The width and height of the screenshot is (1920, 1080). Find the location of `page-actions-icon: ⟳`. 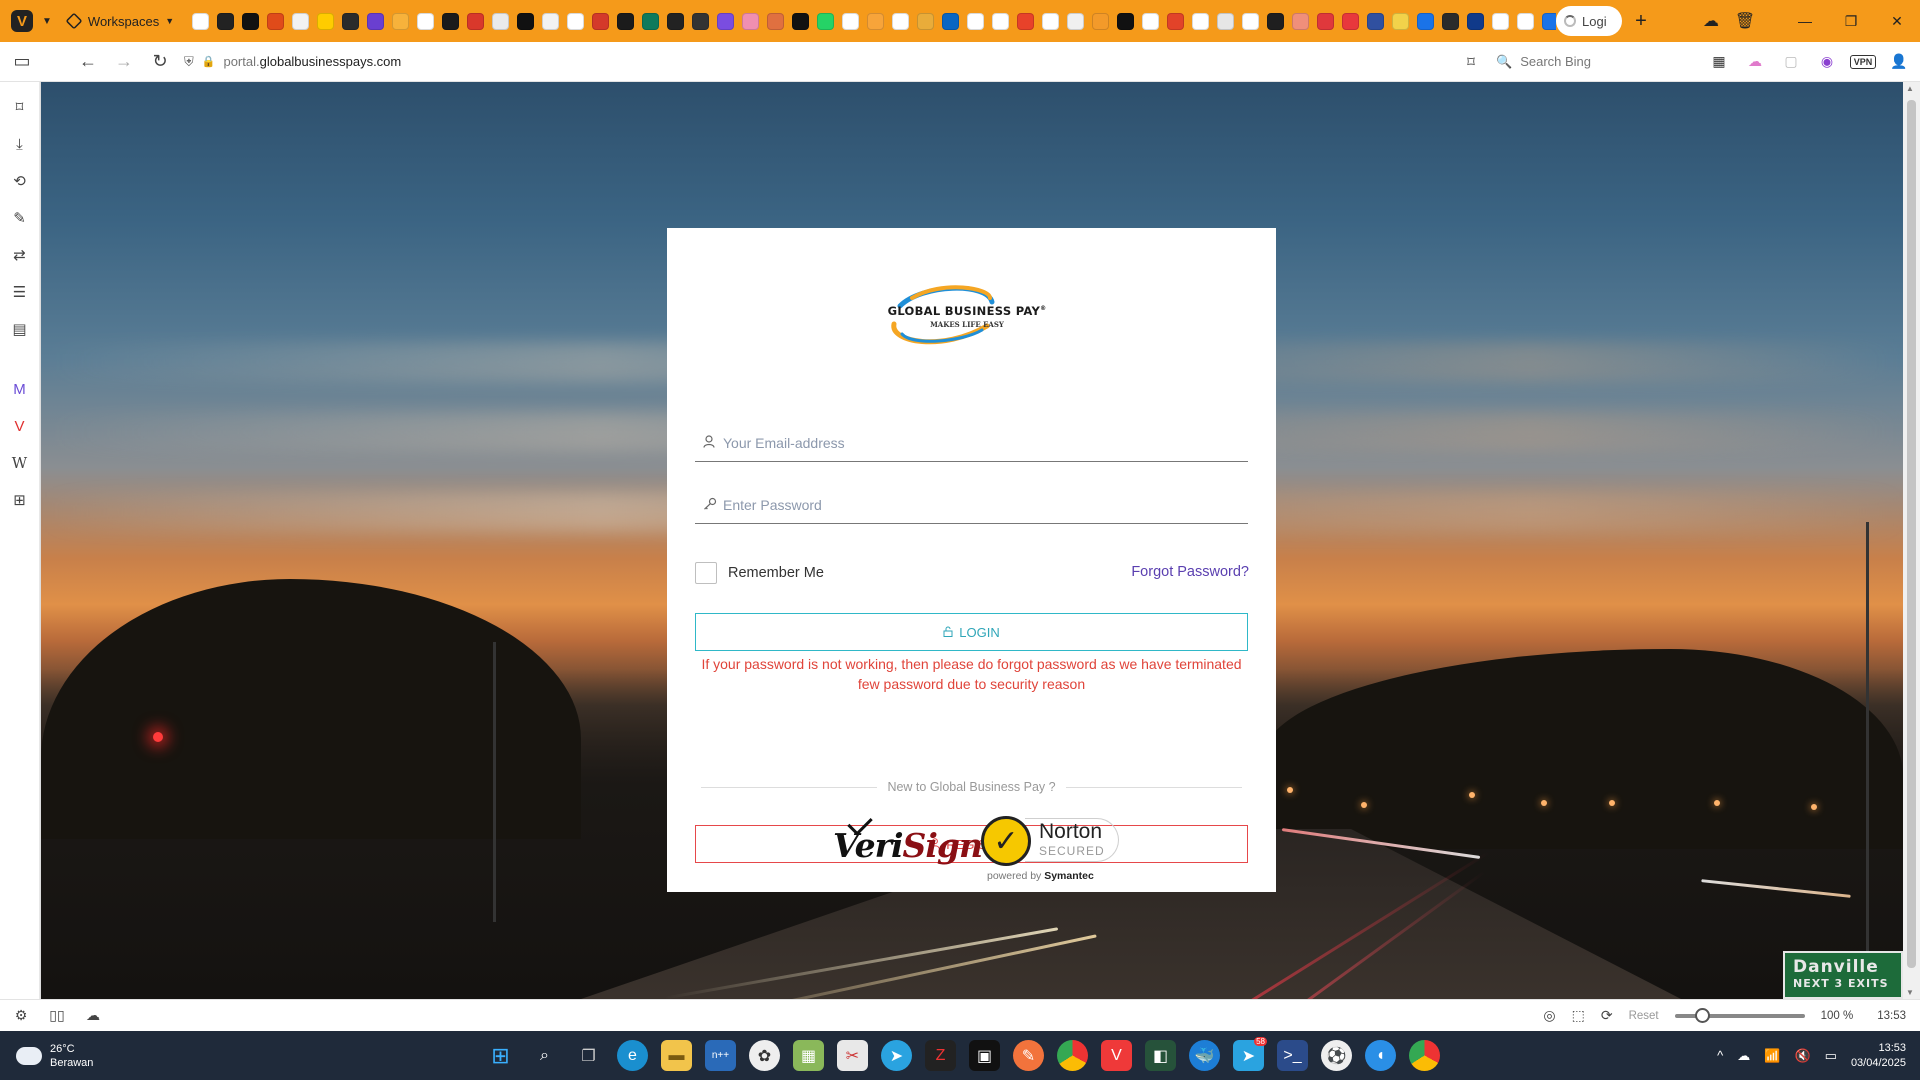

page-actions-icon: ⟳ is located at coordinates (1607, 1015).